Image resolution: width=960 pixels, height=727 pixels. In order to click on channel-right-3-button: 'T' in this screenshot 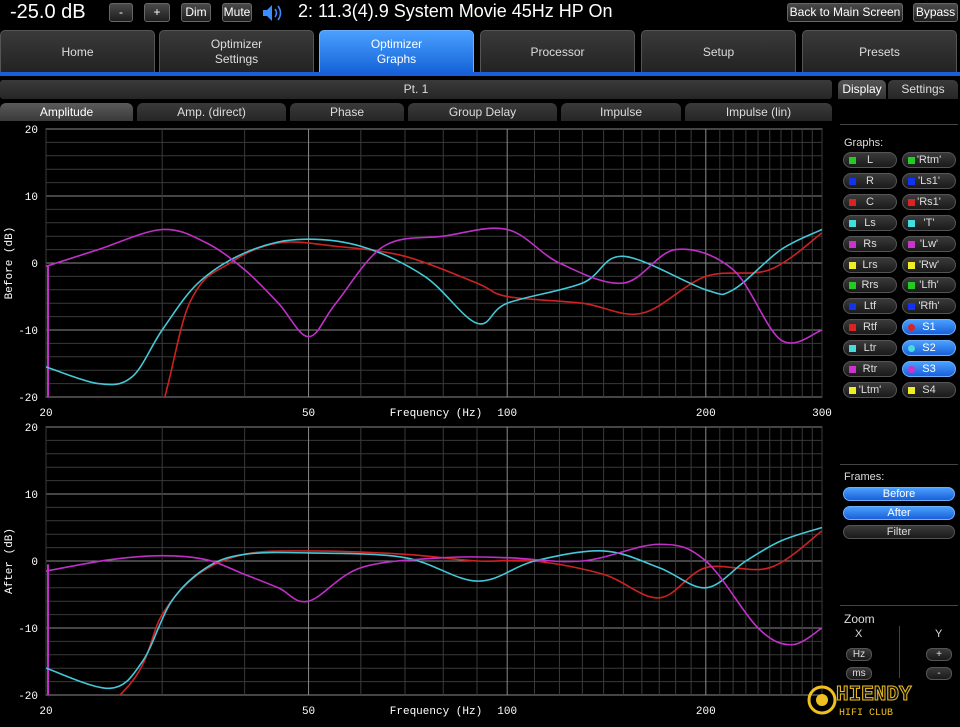, I will do `click(929, 222)`.